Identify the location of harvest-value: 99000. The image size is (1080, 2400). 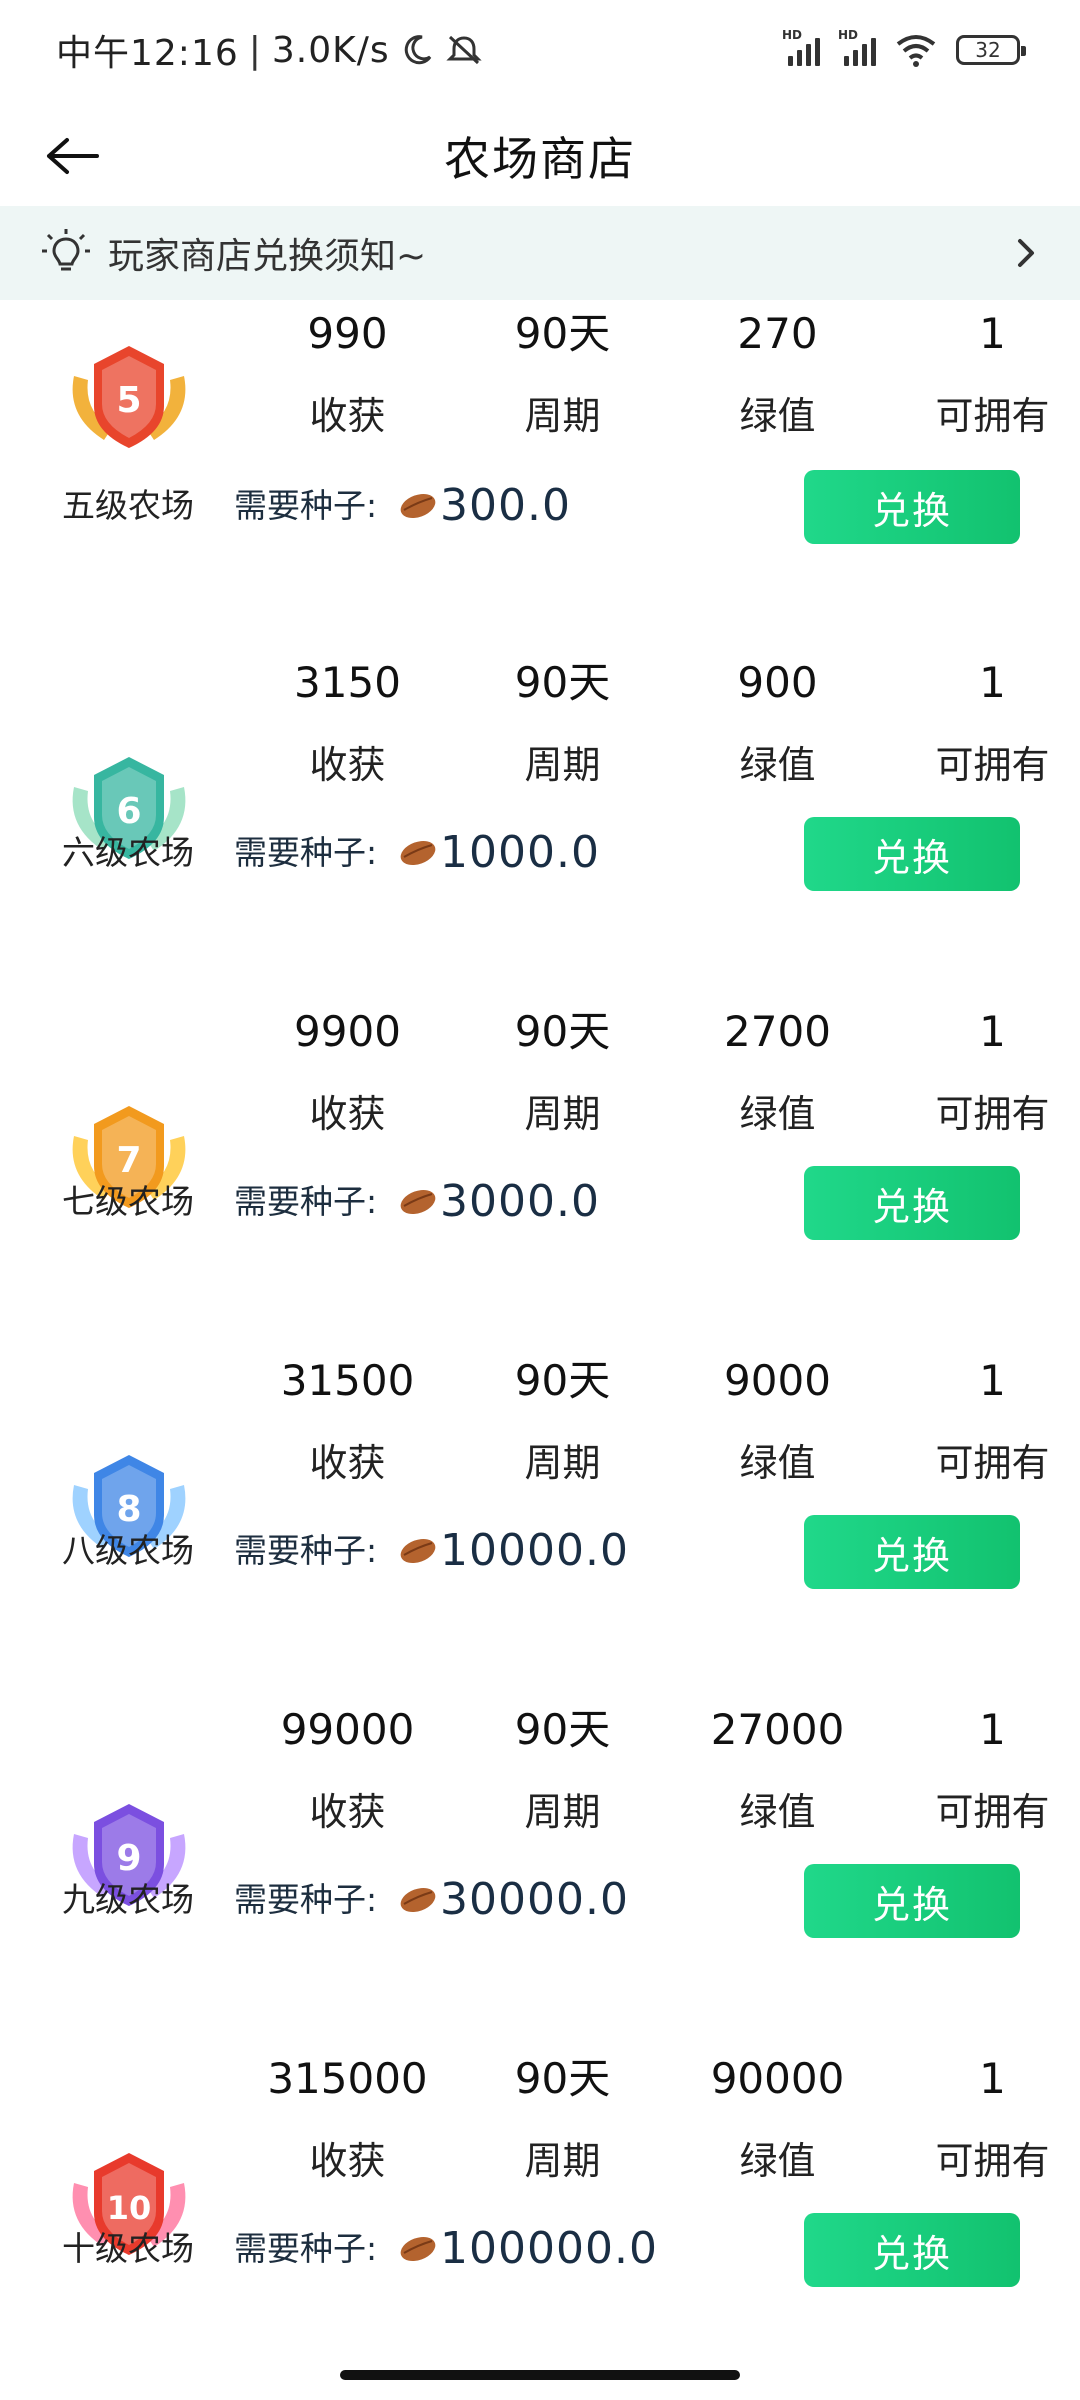
(347, 1729).